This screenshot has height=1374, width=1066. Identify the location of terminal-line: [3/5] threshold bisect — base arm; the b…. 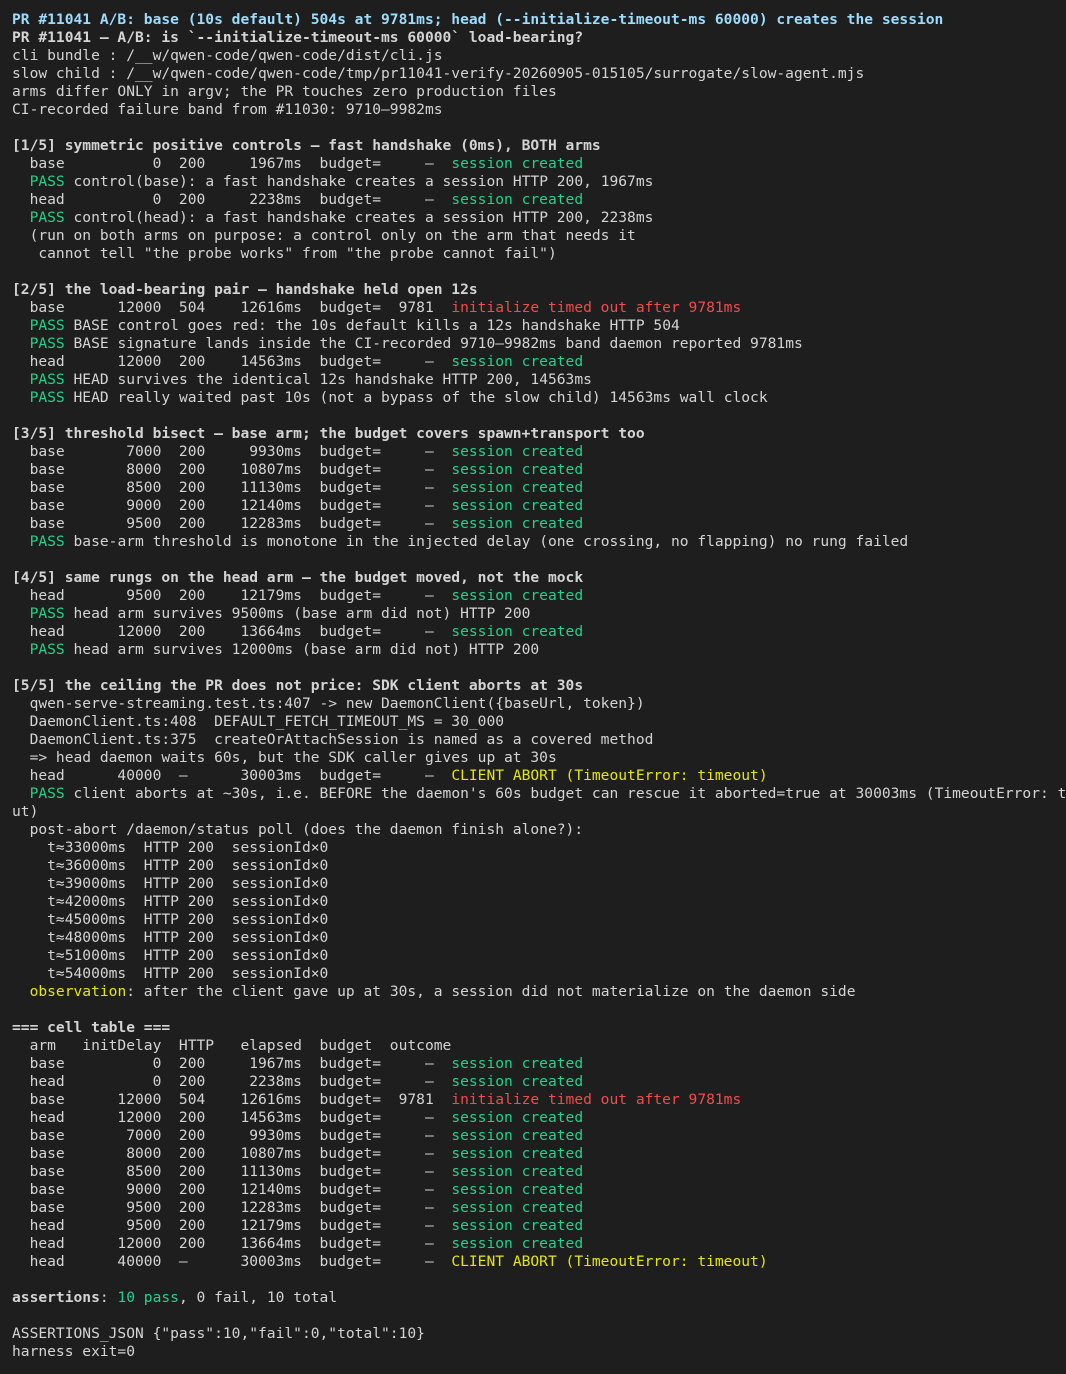
(533, 434).